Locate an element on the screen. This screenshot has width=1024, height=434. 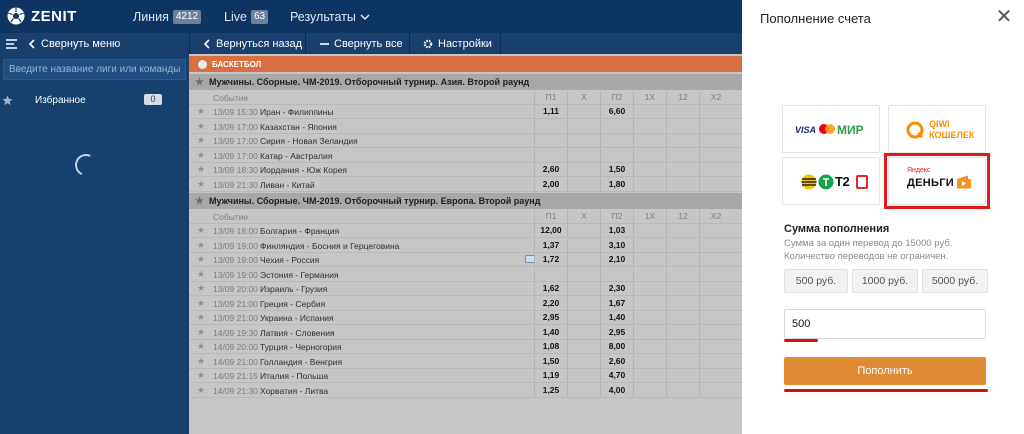
odds-p1-cell: 1,62 is located at coordinates (550, 288).